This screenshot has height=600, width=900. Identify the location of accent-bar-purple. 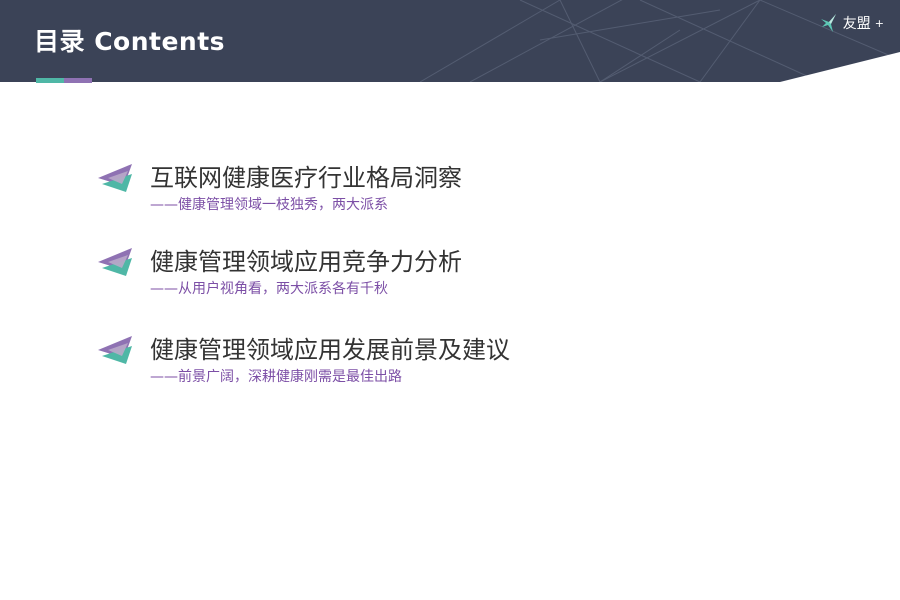
(78, 80).